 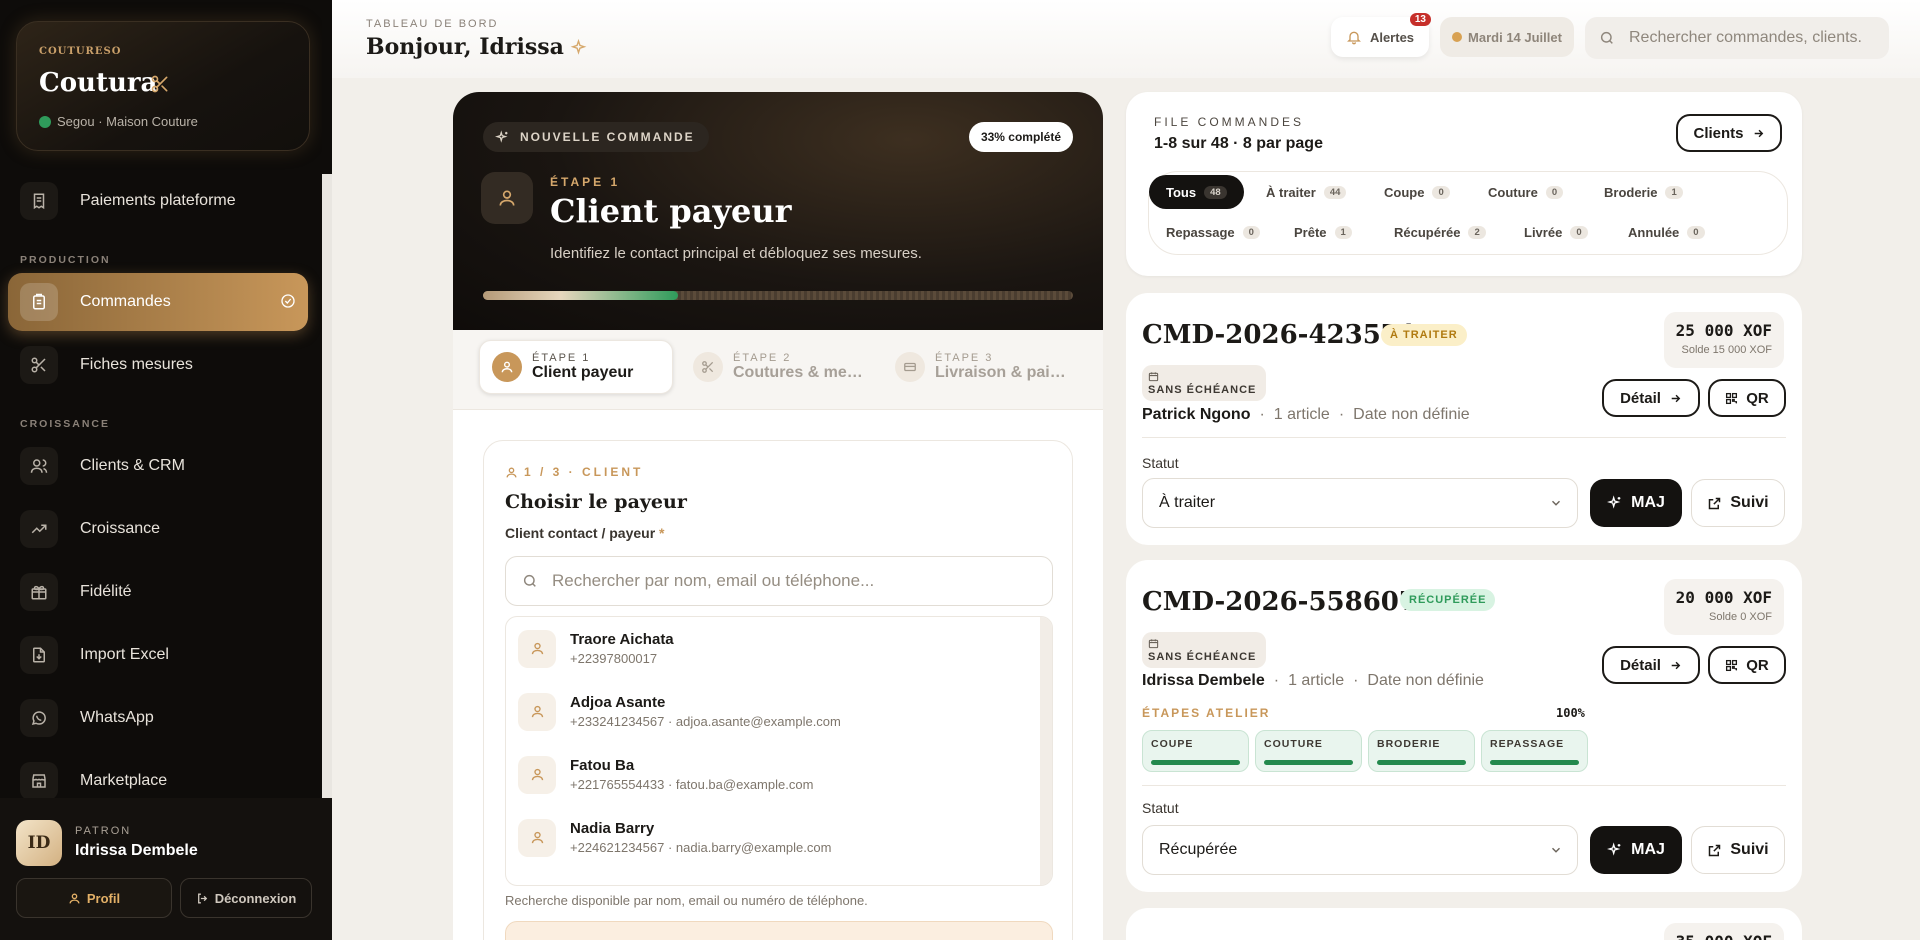 What do you see at coordinates (1381, 35) in the screenshot?
I see `alerts-button: Alertes 13` at bounding box center [1381, 35].